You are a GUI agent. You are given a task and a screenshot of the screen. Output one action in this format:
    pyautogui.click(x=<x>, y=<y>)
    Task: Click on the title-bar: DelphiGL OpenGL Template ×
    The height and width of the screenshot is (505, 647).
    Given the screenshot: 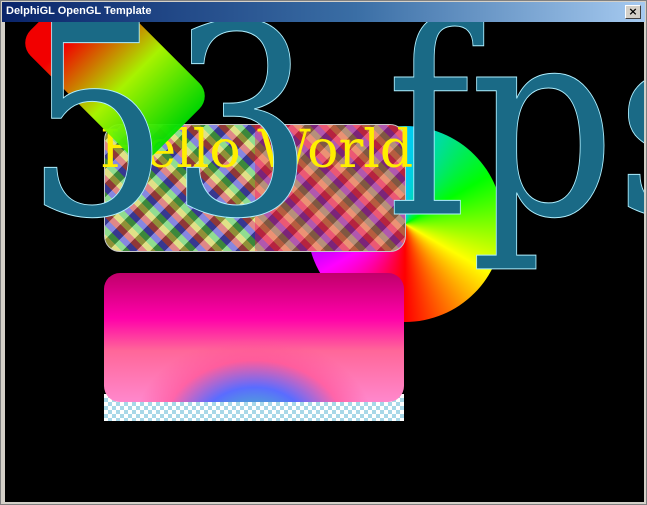 What is the action you would take?
    pyautogui.click(x=323, y=12)
    